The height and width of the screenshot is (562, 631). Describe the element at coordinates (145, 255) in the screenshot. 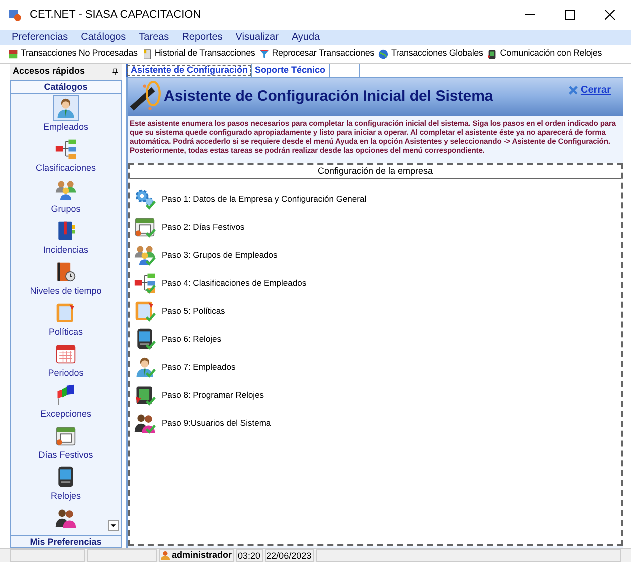

I see `people-check-icon` at that location.